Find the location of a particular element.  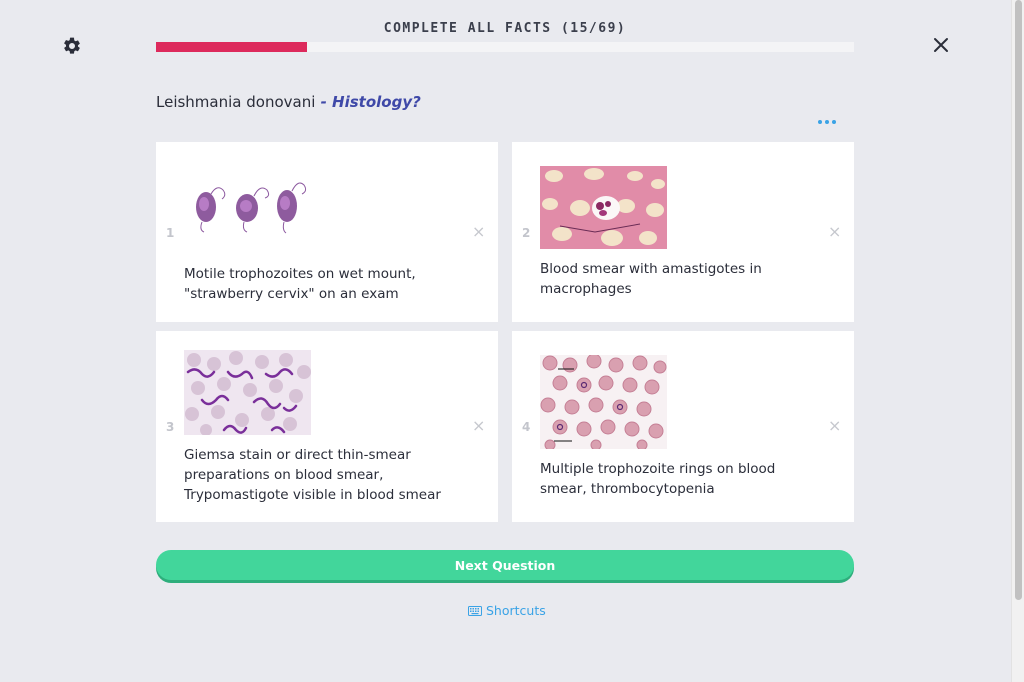

close-icon is located at coordinates (941, 45).